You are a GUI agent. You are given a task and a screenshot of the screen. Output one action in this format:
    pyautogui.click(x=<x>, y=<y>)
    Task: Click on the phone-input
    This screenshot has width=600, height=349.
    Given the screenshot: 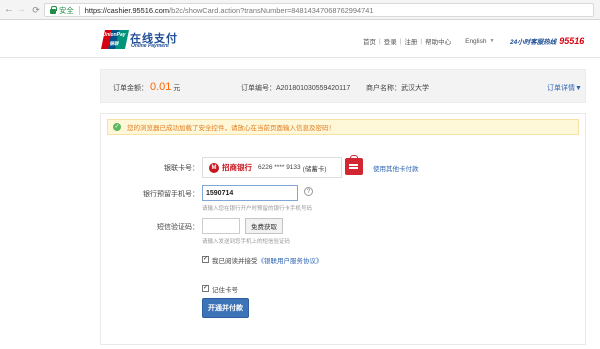 What is the action you would take?
    pyautogui.click(x=250, y=193)
    